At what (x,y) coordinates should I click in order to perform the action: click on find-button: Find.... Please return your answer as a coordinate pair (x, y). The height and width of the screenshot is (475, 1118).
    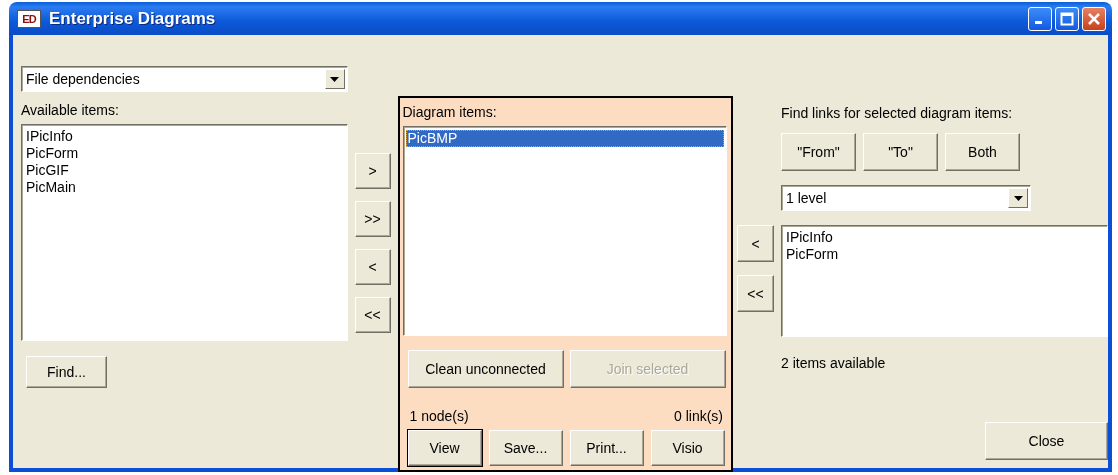
    Looking at the image, I should click on (66, 372).